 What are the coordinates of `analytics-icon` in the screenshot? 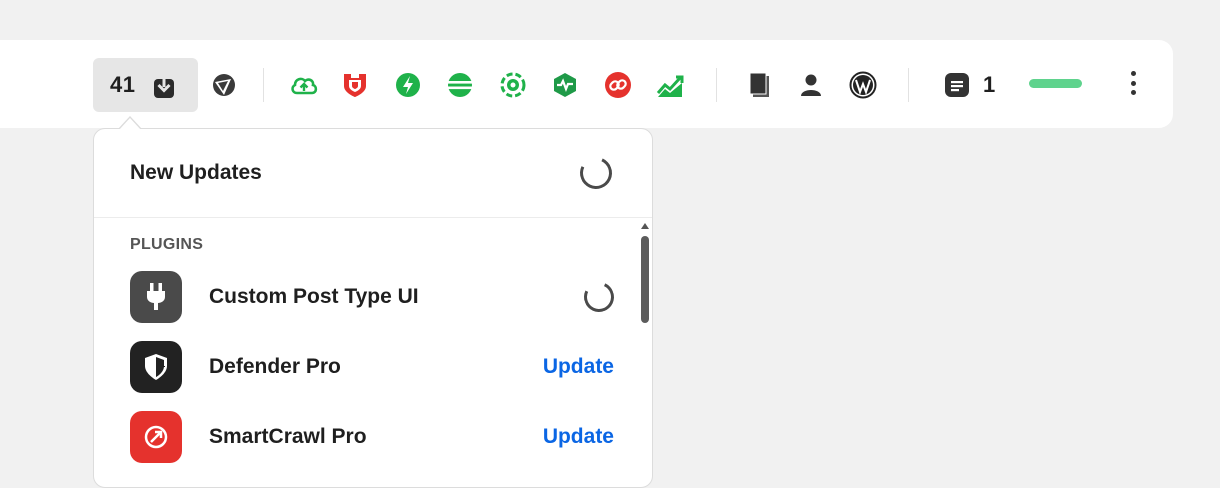 It's located at (670, 85).